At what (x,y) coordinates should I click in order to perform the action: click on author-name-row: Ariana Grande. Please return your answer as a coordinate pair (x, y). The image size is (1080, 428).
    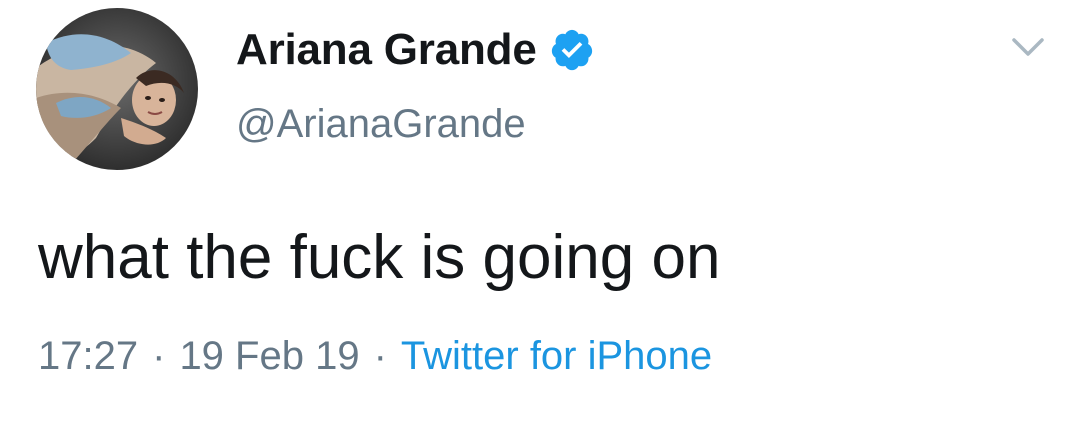
    Looking at the image, I should click on (415, 50).